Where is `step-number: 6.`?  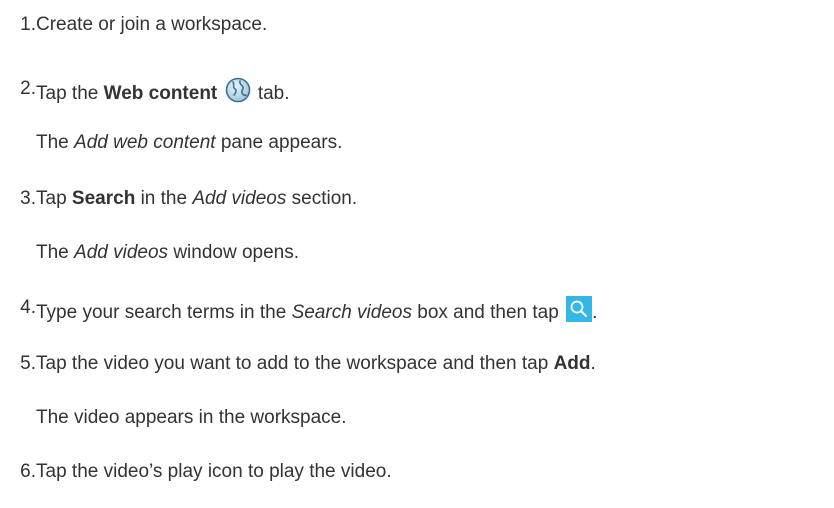
step-number: 6. is located at coordinates (28, 471).